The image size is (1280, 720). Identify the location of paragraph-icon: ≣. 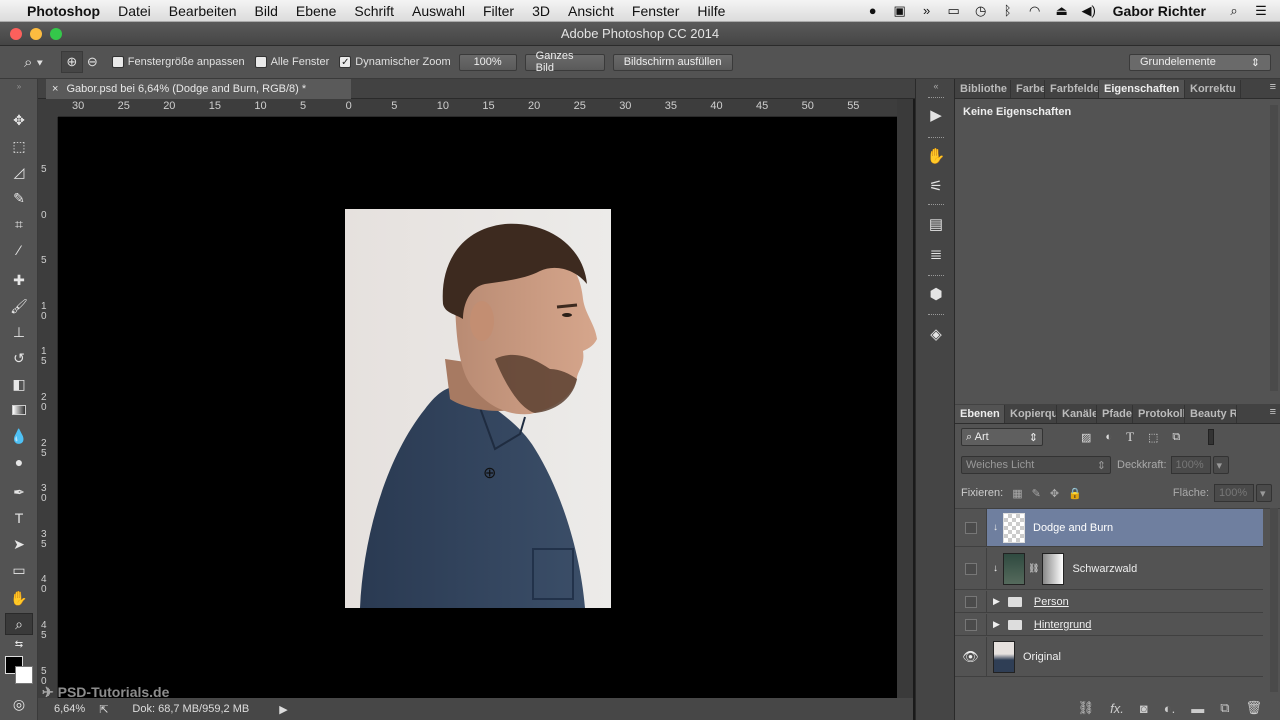
(936, 254).